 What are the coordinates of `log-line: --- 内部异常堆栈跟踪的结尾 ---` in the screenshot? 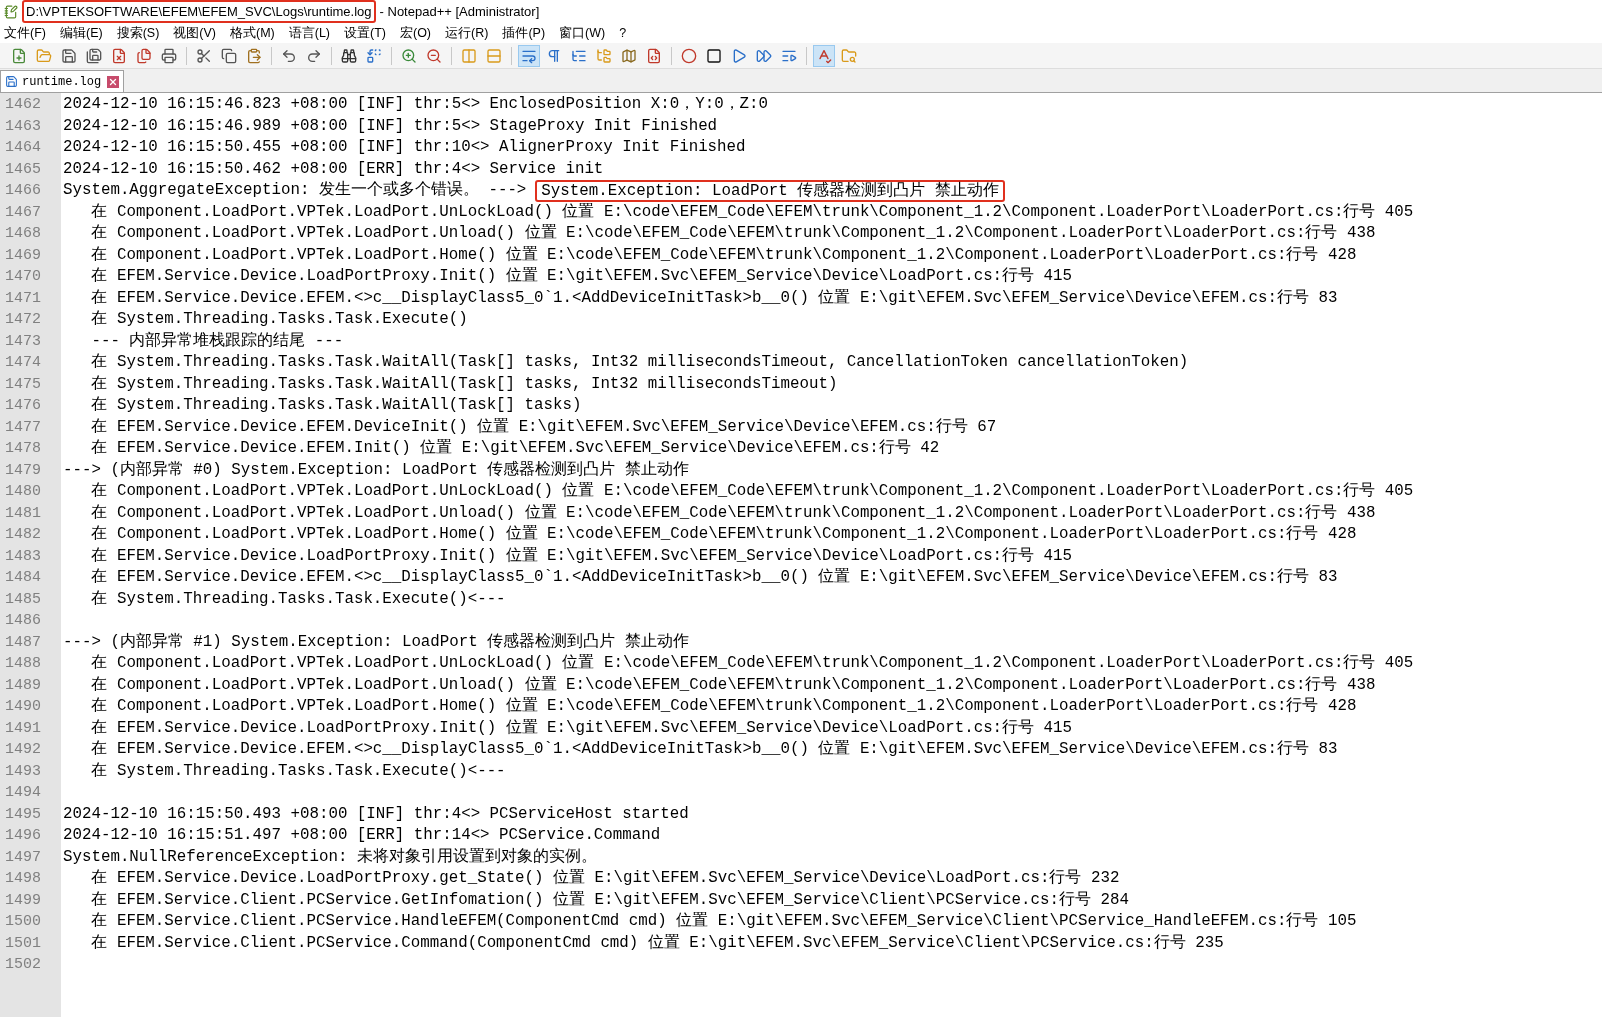 It's located at (217, 341).